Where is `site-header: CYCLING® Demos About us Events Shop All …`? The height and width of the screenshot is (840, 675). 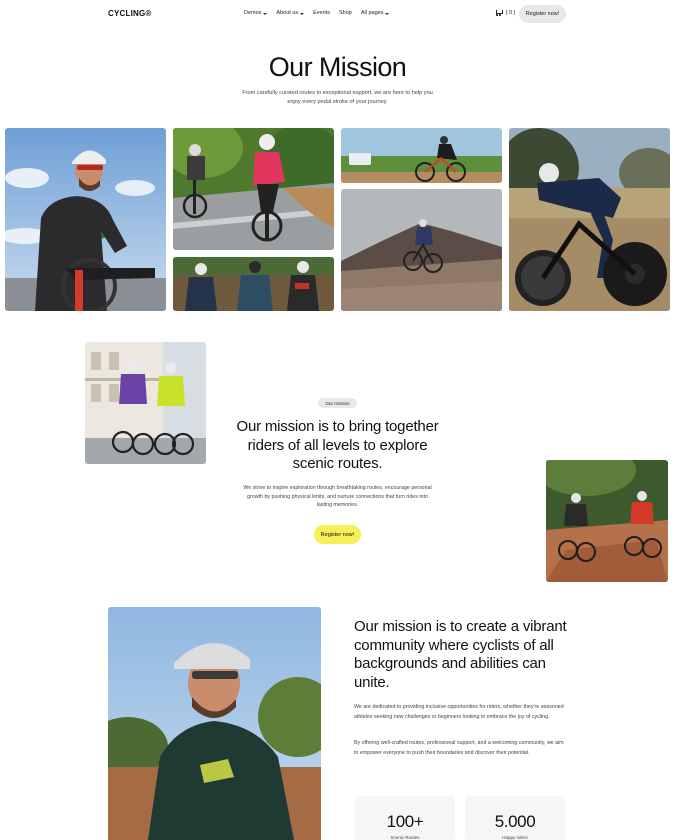
site-header: CYCLING® Demos About us Events Shop All … is located at coordinates (337, 15).